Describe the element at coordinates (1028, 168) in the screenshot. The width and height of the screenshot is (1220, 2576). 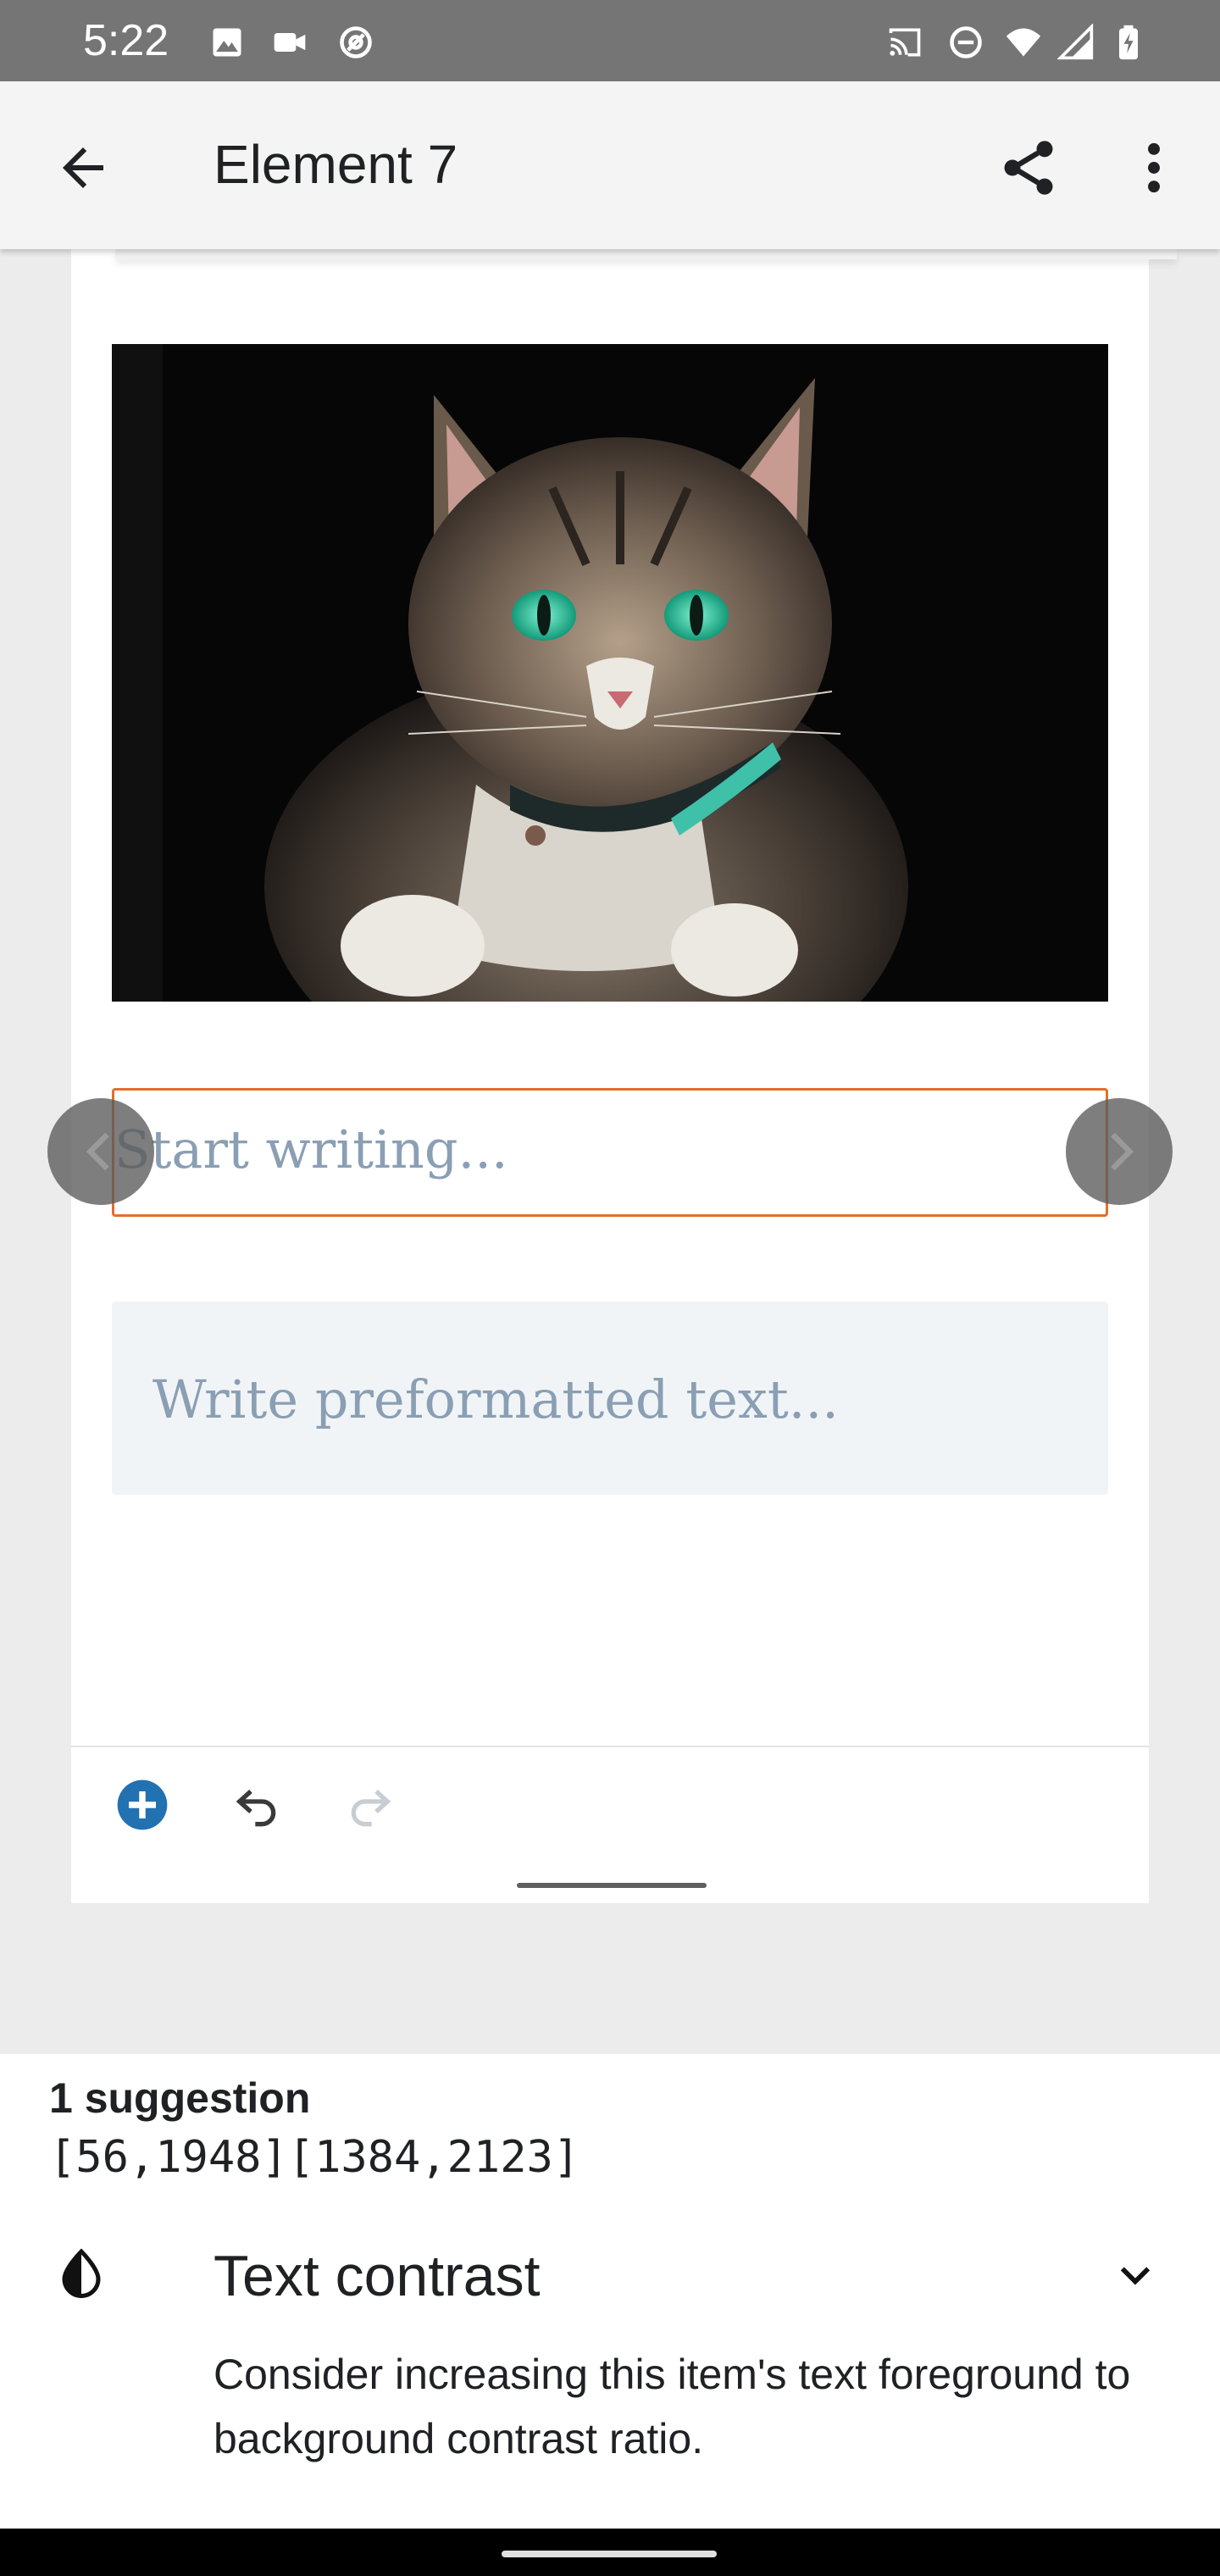
I see `share-icon` at that location.